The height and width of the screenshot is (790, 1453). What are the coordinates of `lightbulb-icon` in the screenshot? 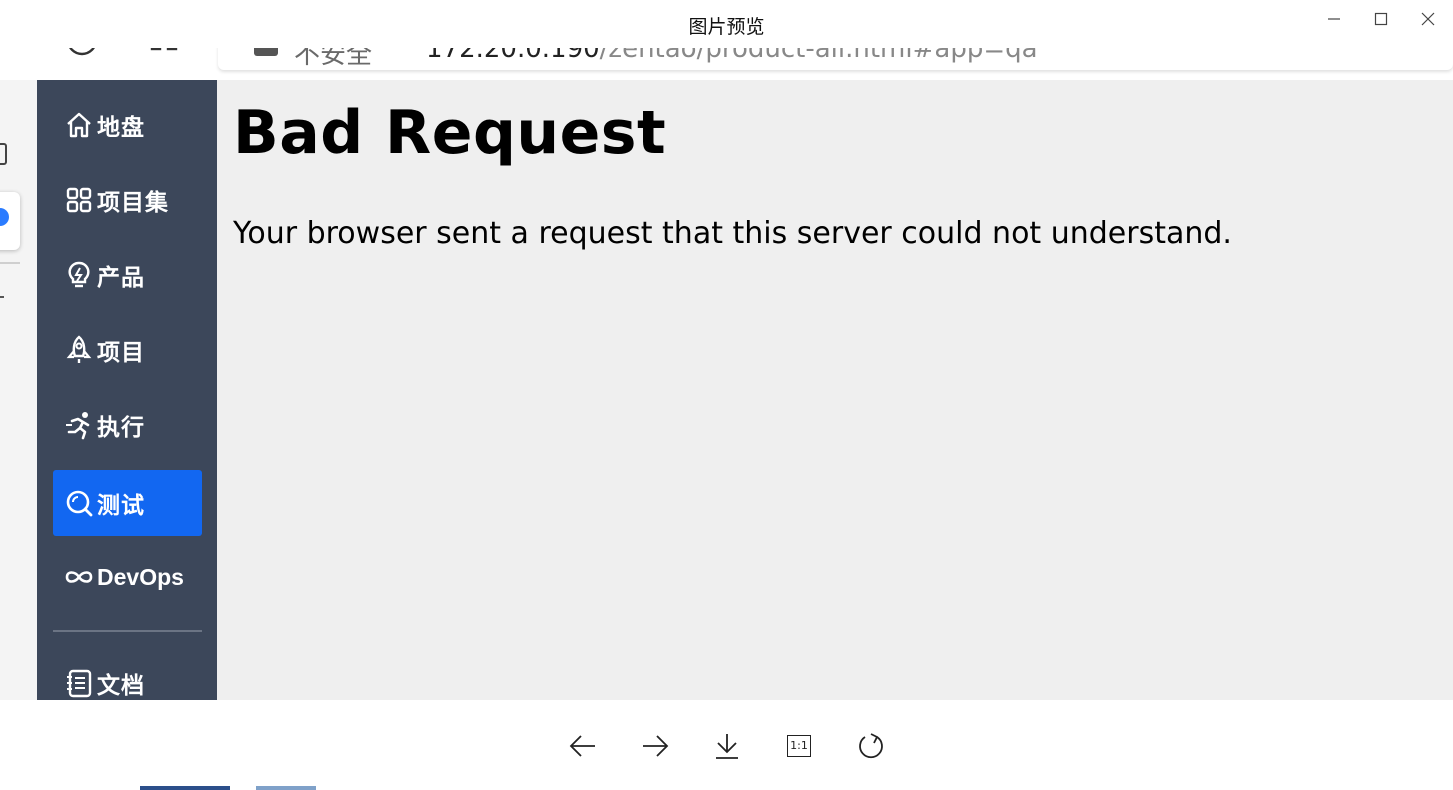 It's located at (79, 275).